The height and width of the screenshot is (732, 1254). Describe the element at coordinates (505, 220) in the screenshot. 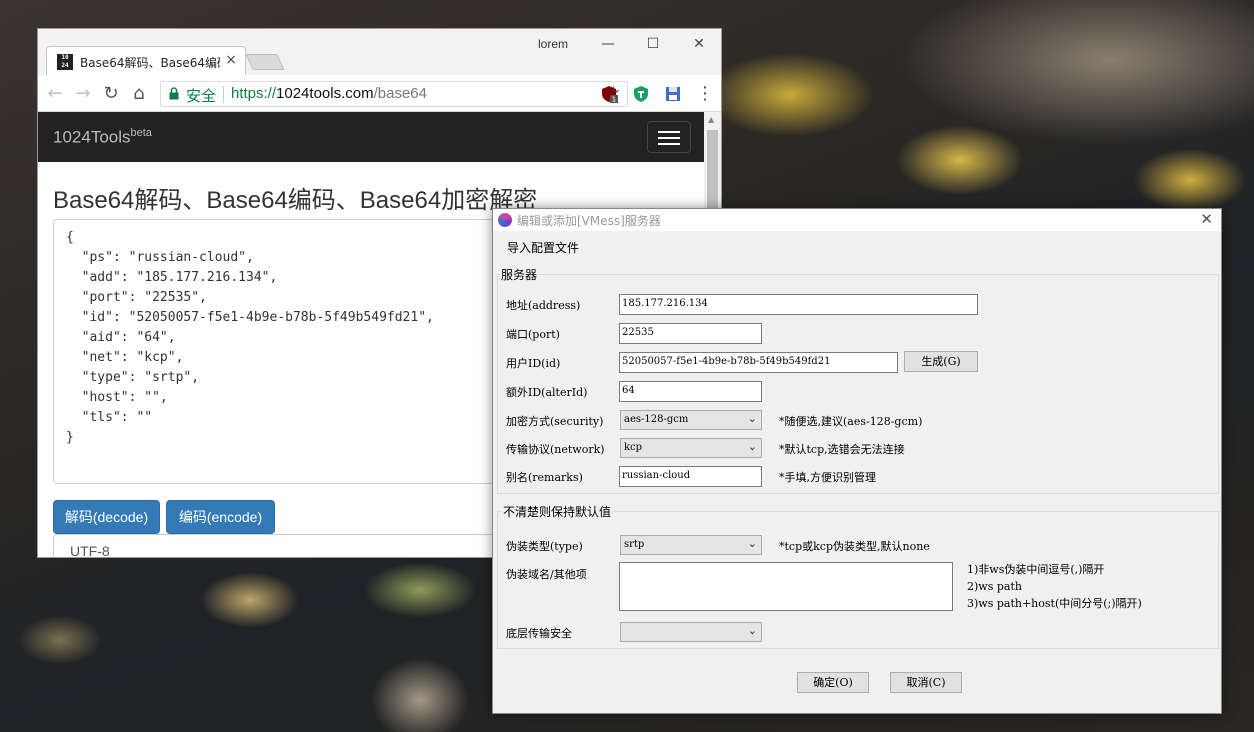

I see `v2ray-app-icon` at that location.